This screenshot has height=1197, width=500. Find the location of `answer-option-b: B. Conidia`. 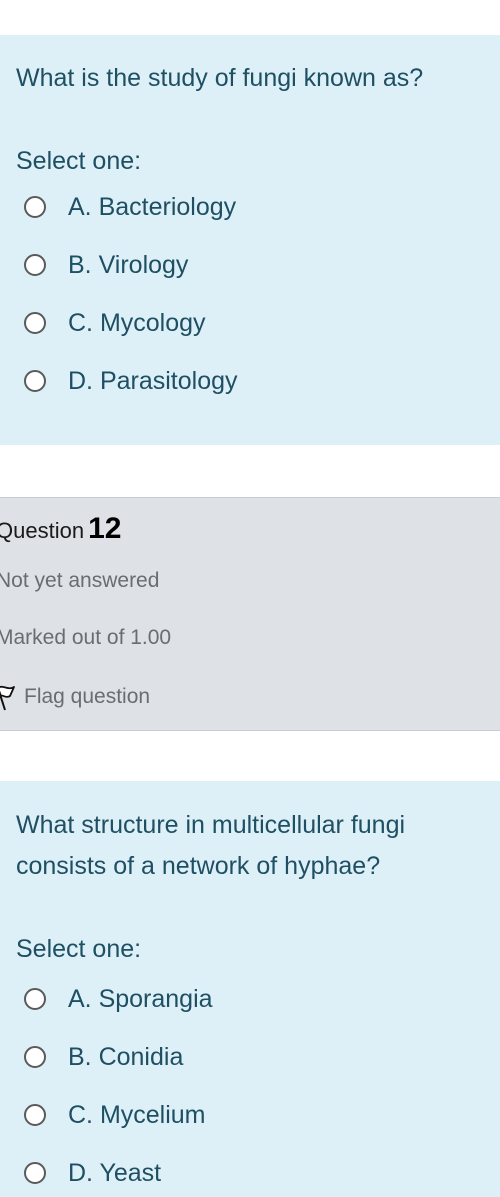

answer-option-b: B. Conidia is located at coordinates (103, 1057).